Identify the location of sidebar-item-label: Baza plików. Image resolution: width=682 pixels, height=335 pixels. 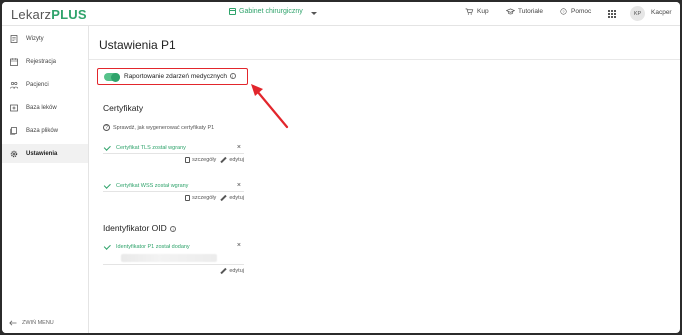
(42, 130).